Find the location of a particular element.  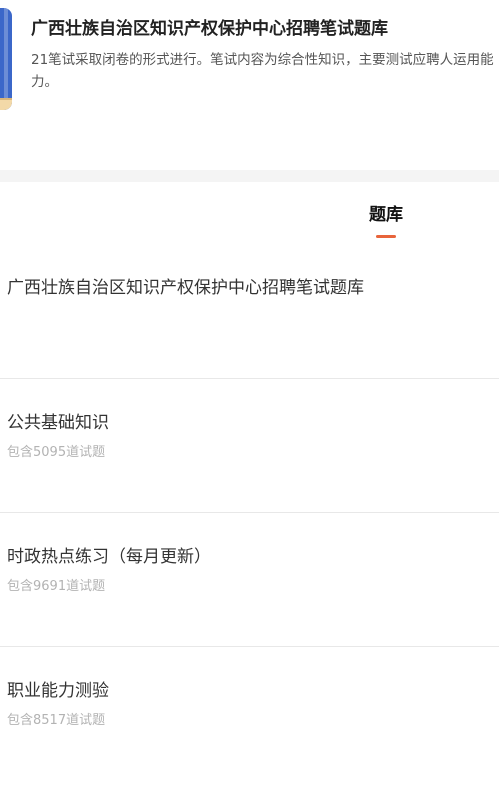

list-item-title: 时政热点练习（每月更新） is located at coordinates (109, 557).